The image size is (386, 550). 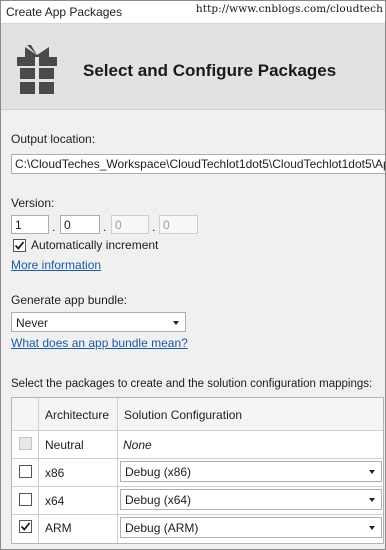 I want to click on package-checkbox-arm, so click(x=25, y=526).